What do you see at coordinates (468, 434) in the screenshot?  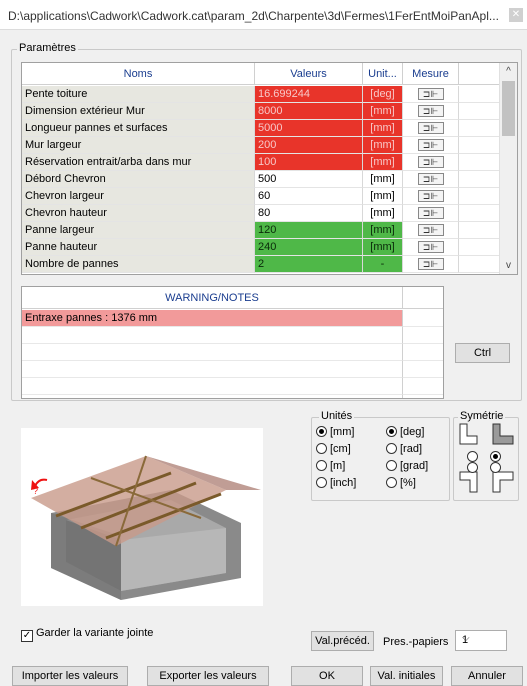 I see `symmetry-top-left-icon` at bounding box center [468, 434].